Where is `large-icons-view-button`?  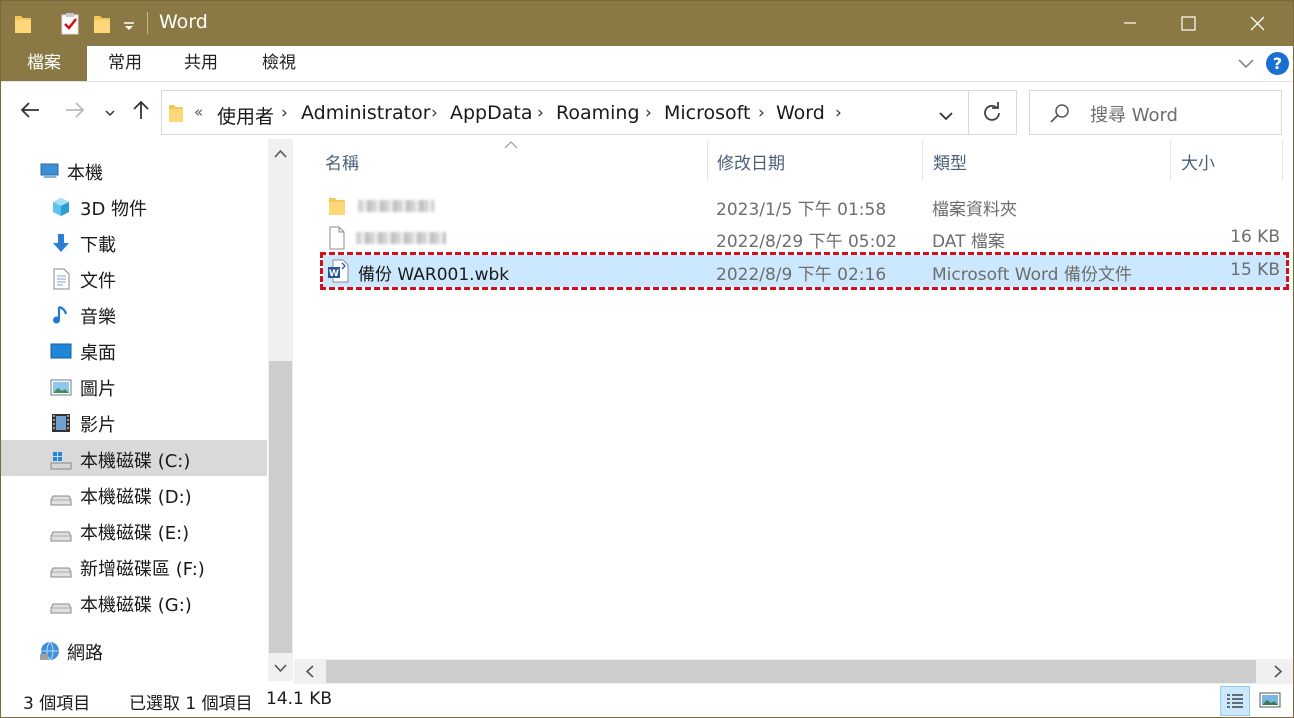
large-icons-view-button is located at coordinates (1271, 701).